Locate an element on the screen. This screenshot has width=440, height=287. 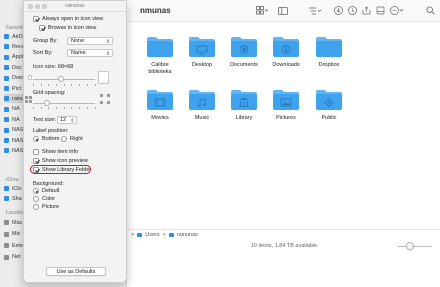
bg-default-radio: Default is located at coordinates (46, 191).